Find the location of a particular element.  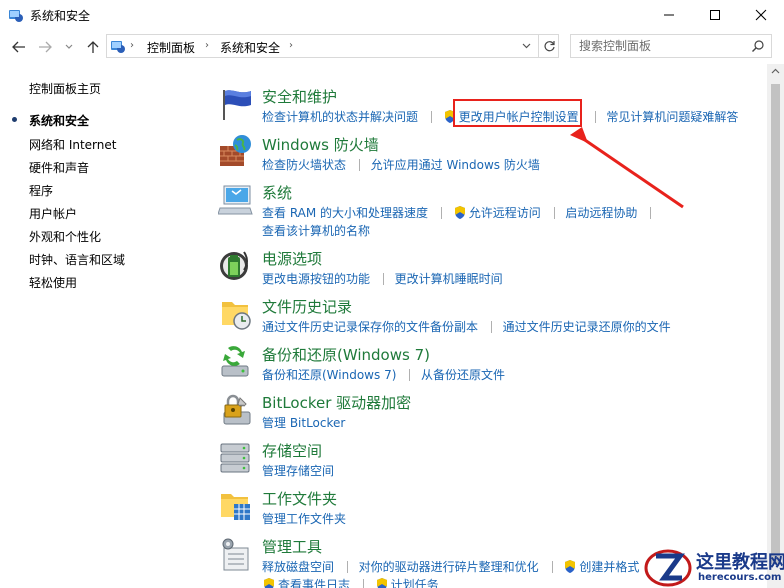

battery-icon is located at coordinates (234, 265).